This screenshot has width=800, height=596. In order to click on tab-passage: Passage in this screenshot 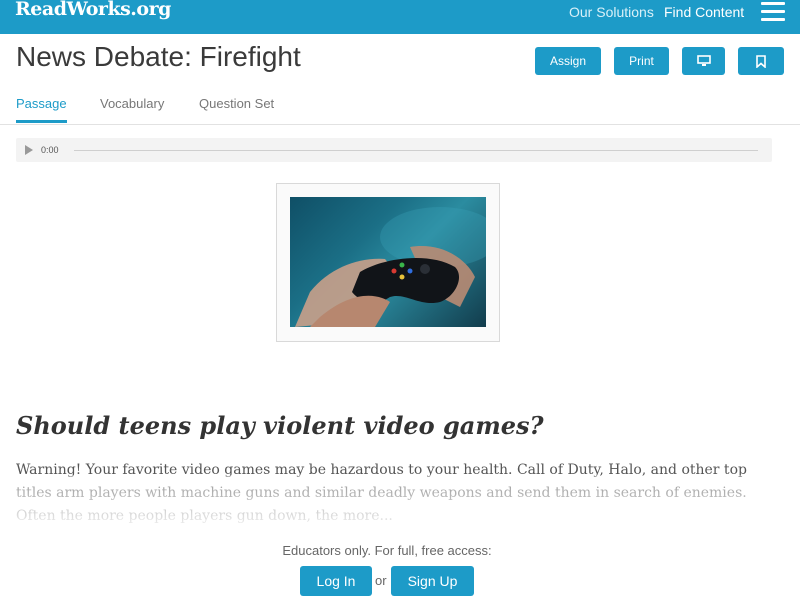, I will do `click(41, 103)`.